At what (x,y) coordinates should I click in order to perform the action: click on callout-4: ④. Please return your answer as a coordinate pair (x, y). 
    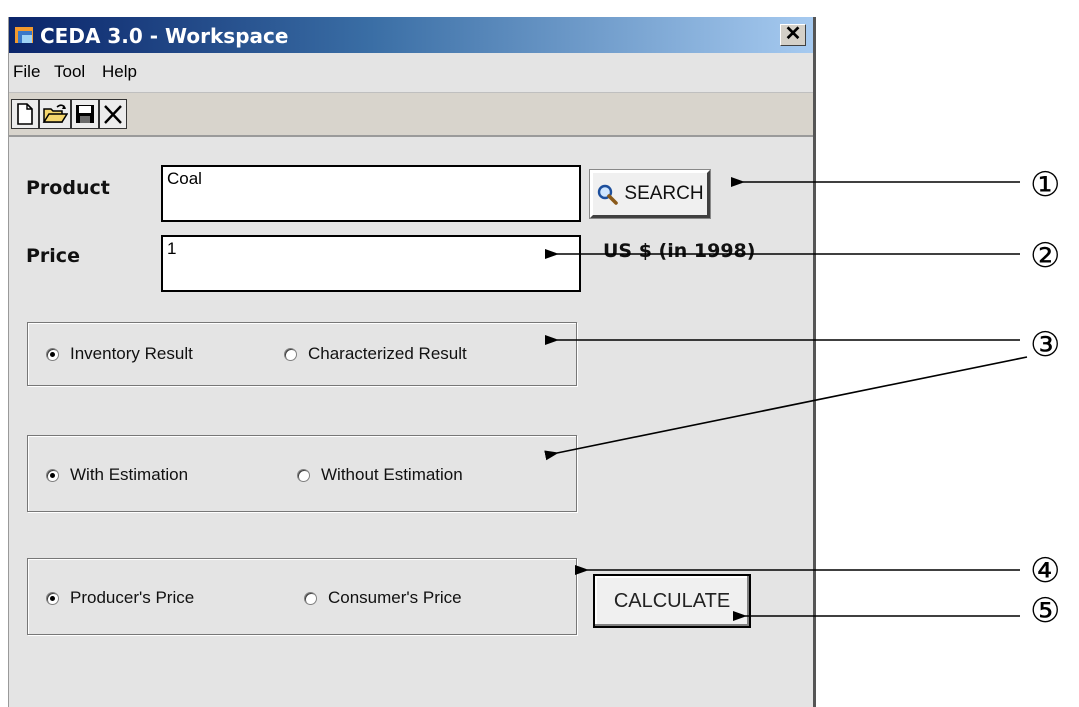
    Looking at the image, I should click on (1045, 571).